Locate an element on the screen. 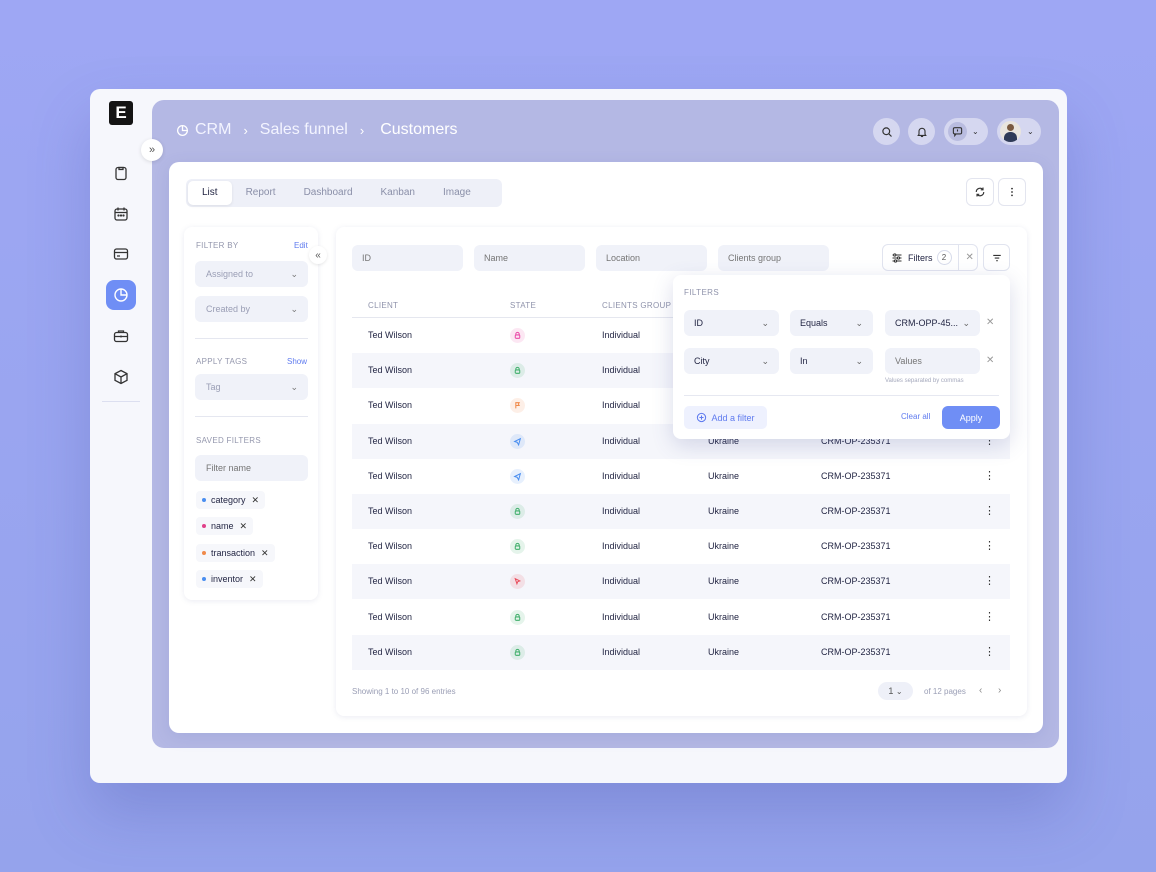  tag-select: Tag ⌄ is located at coordinates (251, 387).